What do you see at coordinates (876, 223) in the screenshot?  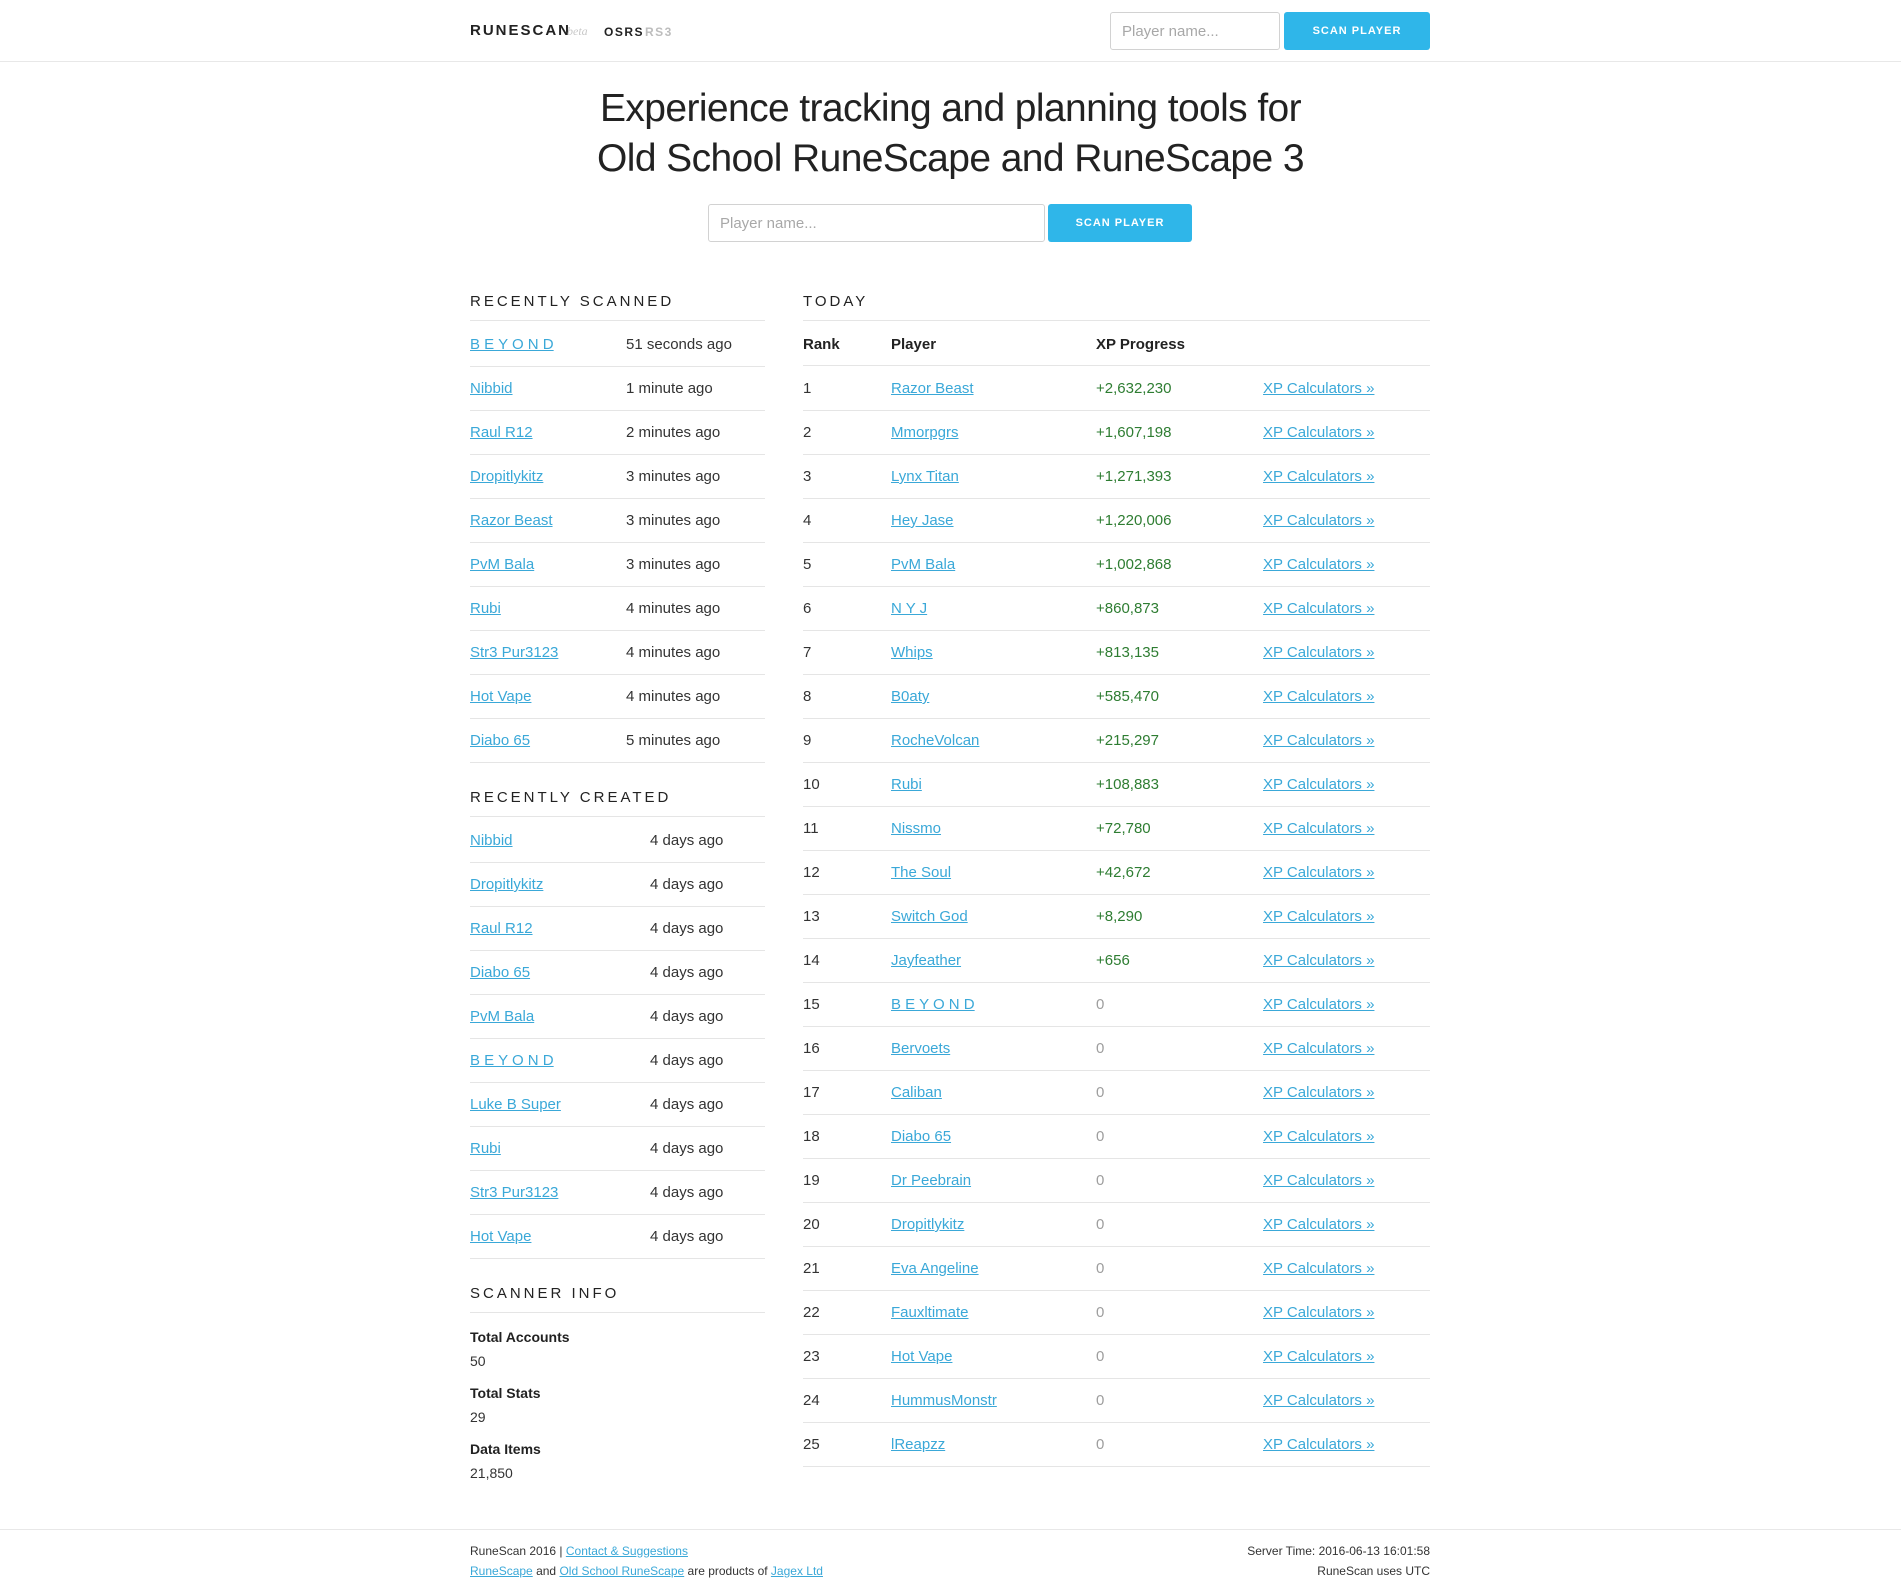 I see `hero-player-search-input` at bounding box center [876, 223].